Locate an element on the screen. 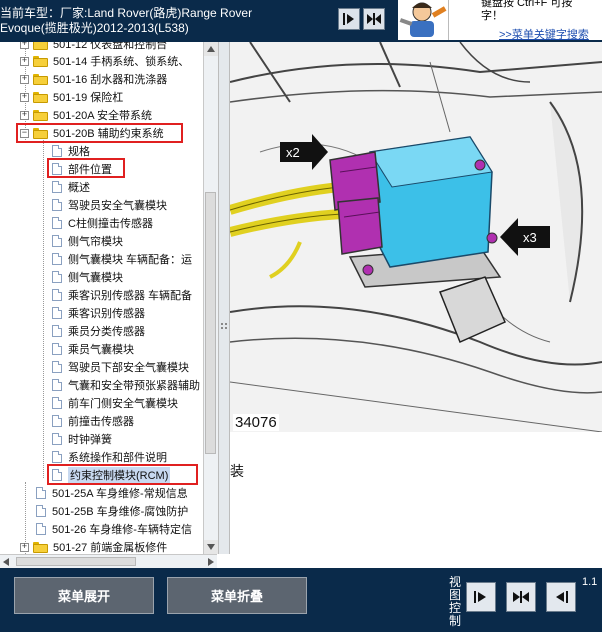 This screenshot has height=632, width=602. tree-child-label: 乘客识别传感器 车辆配备 is located at coordinates (130, 296).